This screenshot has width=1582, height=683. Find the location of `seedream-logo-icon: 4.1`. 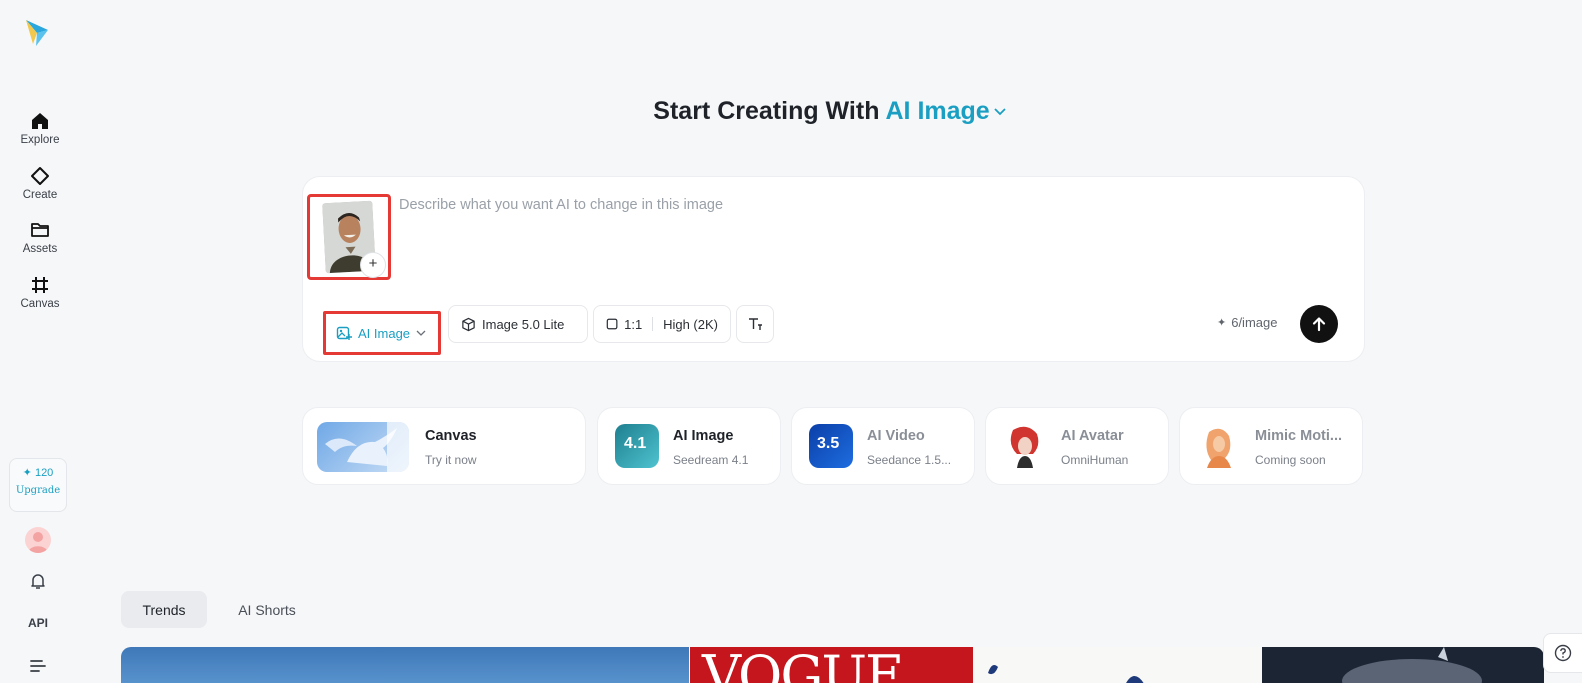

seedream-logo-icon: 4.1 is located at coordinates (637, 446).